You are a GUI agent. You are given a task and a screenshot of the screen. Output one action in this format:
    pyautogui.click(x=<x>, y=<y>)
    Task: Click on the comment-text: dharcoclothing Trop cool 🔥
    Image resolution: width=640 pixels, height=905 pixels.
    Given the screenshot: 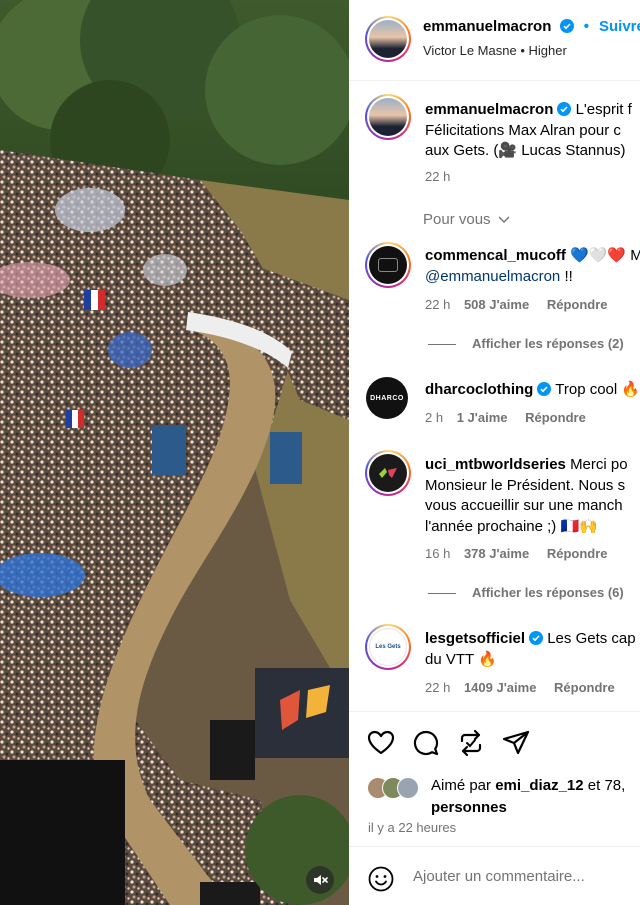 What is the action you would take?
    pyautogui.click(x=532, y=390)
    